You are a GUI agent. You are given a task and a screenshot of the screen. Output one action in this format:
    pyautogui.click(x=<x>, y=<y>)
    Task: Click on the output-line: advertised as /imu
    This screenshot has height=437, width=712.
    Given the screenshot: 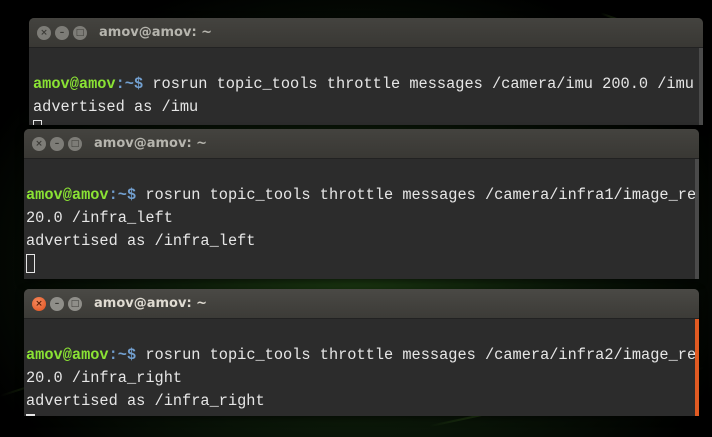 What is the action you would take?
    pyautogui.click(x=116, y=107)
    